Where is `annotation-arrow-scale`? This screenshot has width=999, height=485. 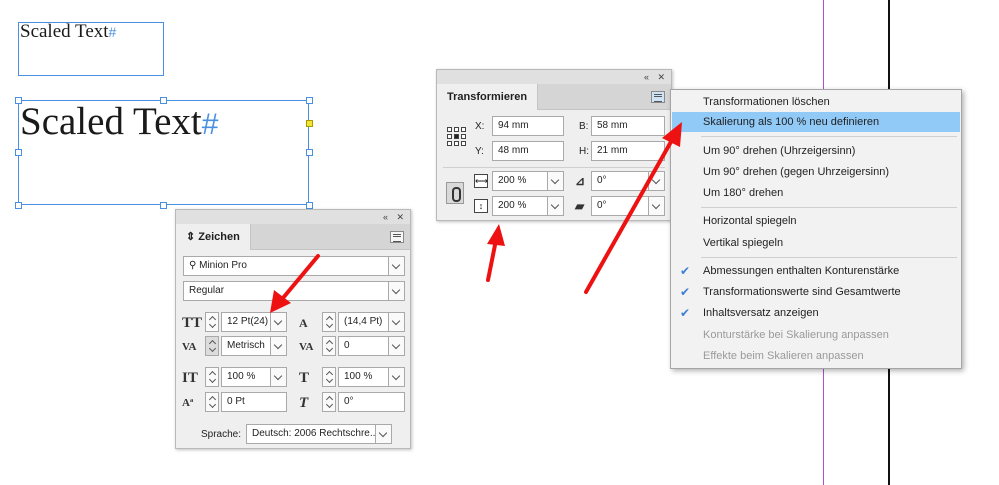 annotation-arrow-scale is located at coordinates (495, 253).